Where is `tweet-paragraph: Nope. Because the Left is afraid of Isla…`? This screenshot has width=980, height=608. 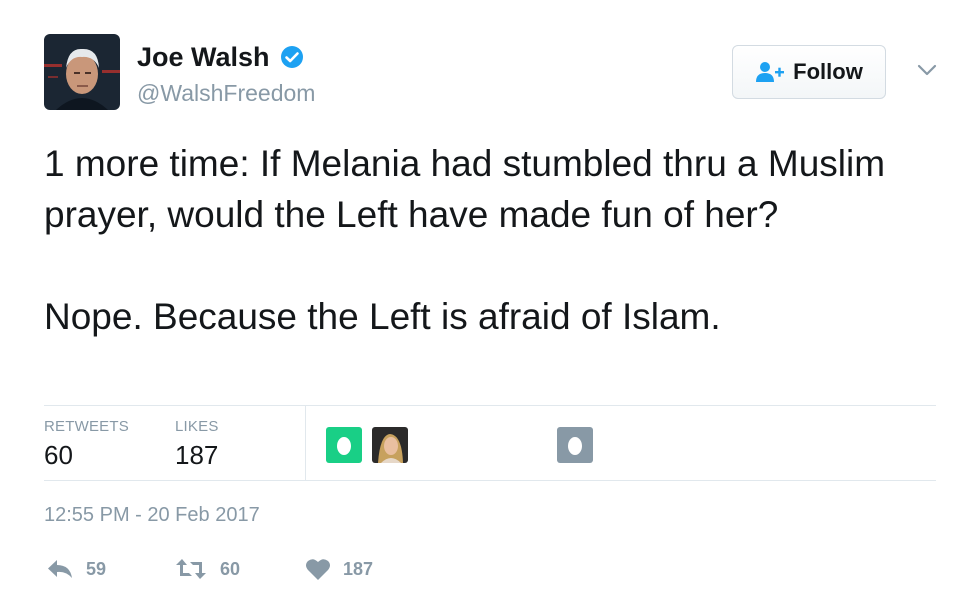 tweet-paragraph: Nope. Because the Left is afraid of Isla… is located at coordinates (382, 316).